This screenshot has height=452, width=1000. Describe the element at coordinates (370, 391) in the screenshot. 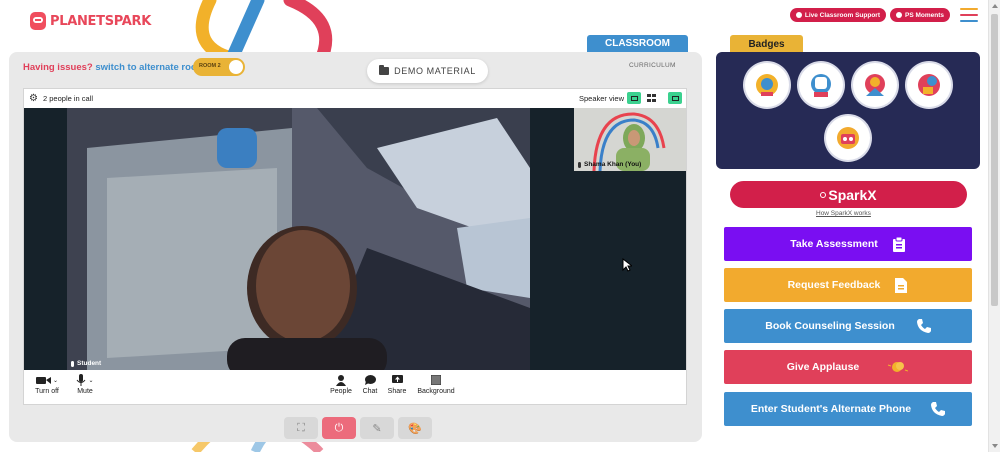

I see `chat-label: Chat` at that location.